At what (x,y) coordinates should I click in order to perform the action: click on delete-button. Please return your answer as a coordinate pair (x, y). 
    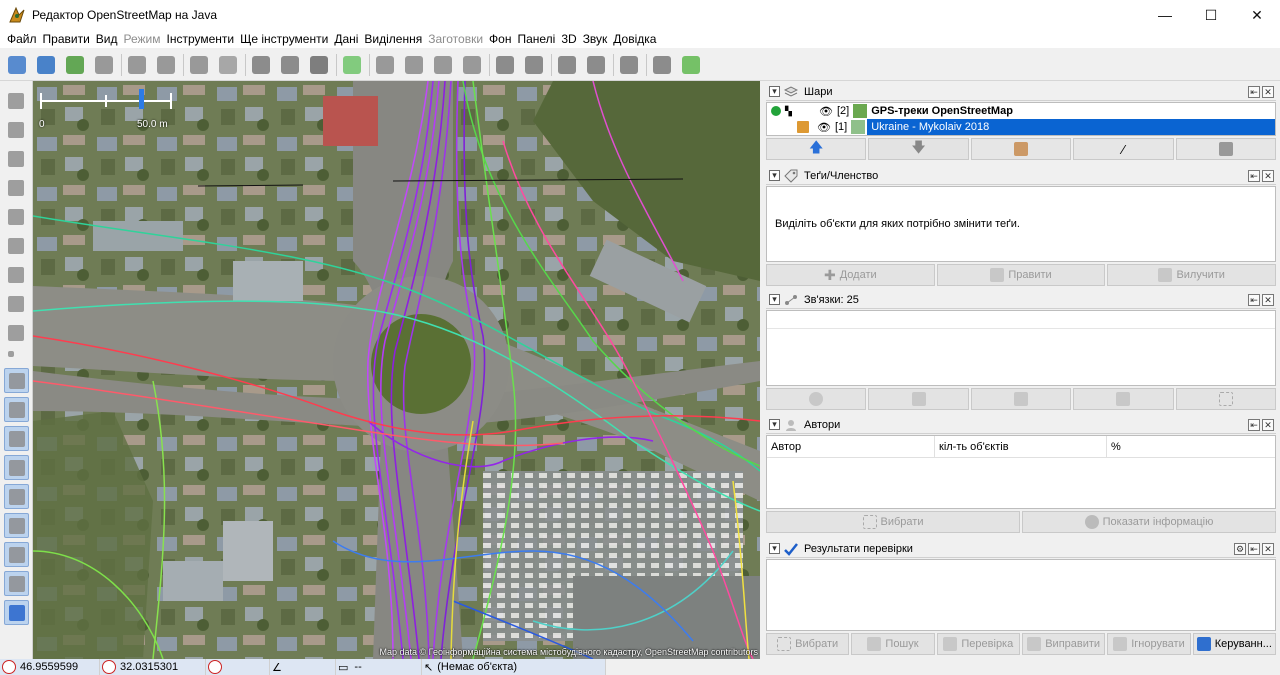
    Looking at the image, I should click on (199, 65).